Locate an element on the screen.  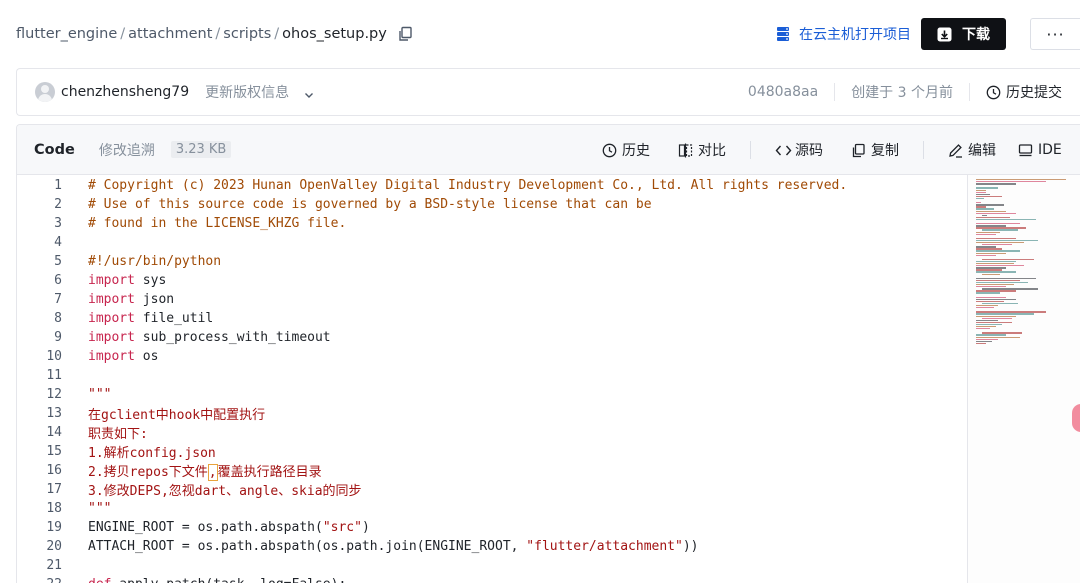
code-token: )) is located at coordinates (690, 546).